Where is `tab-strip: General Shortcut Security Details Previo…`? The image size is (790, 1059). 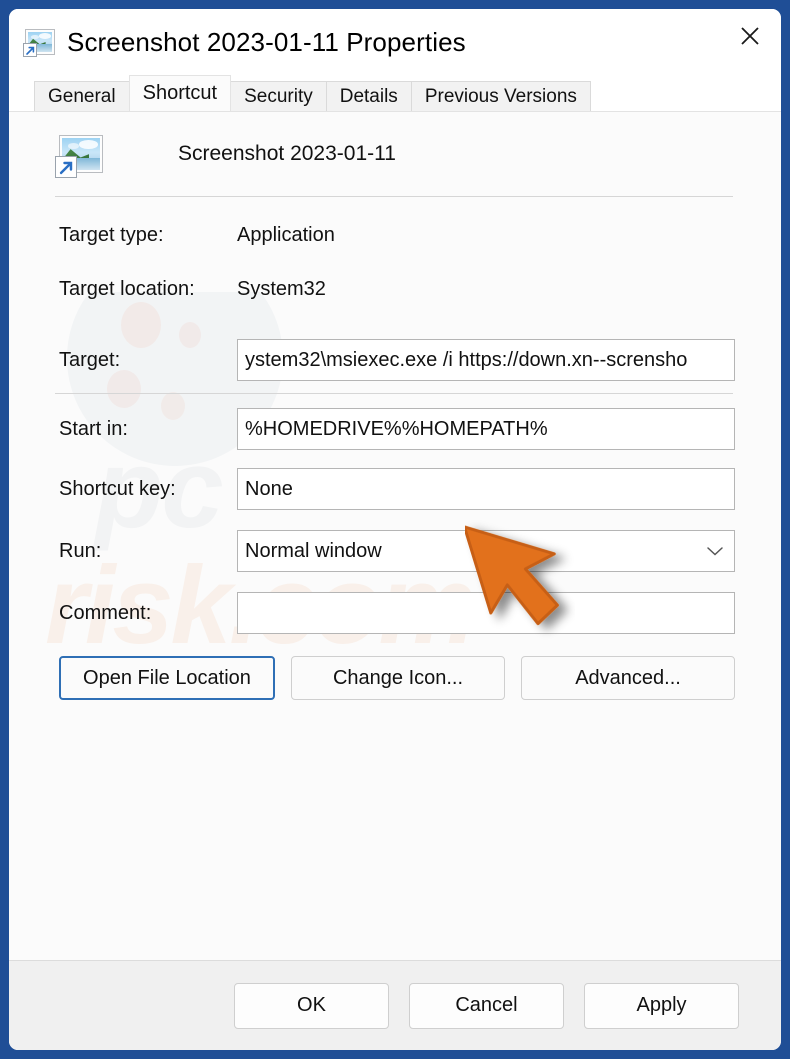
tab-strip: General Shortcut Security Details Previo… is located at coordinates (395, 93).